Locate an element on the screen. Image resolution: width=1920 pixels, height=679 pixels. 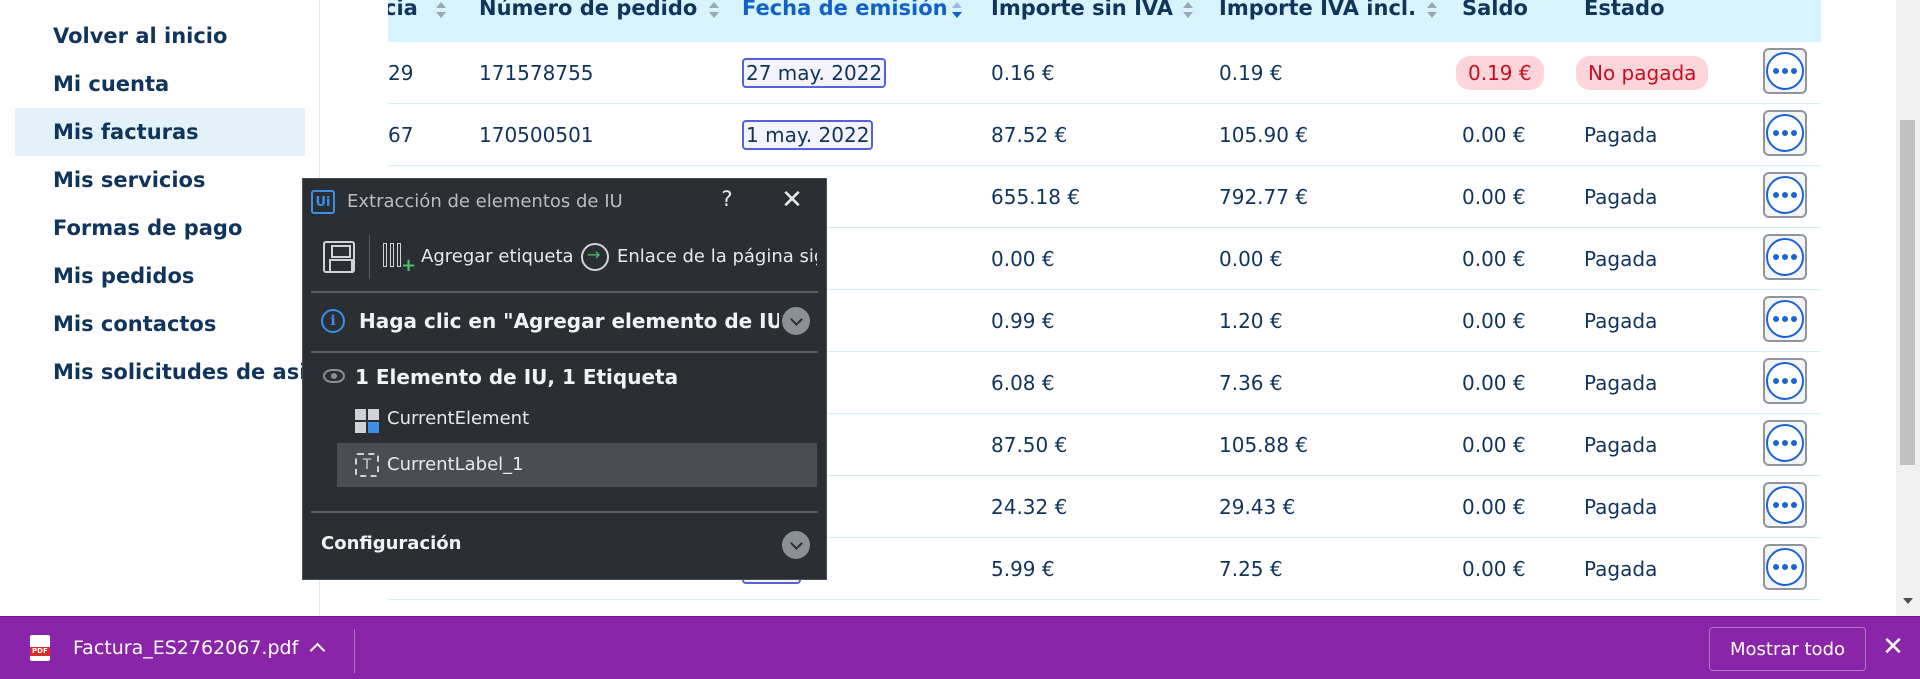
header-label: cia is located at coordinates (403, 10).